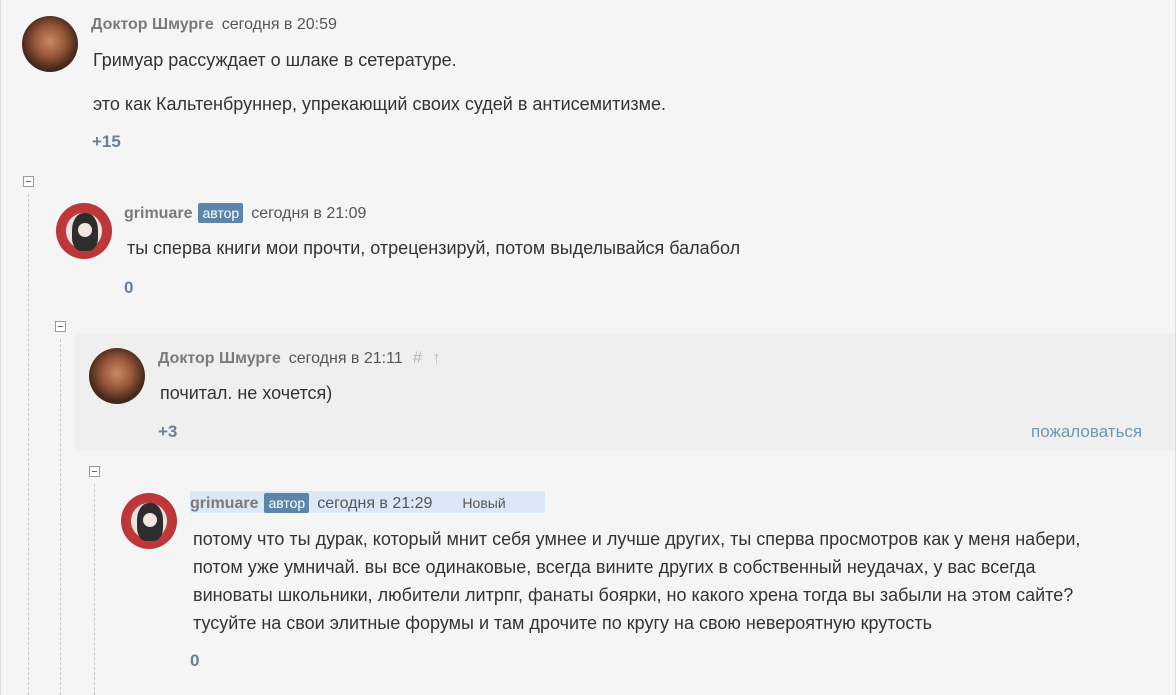 The image size is (1176, 695). Describe the element at coordinates (346, 358) in the screenshot. I see `comment-3-time: сегодня в 21:11` at that location.